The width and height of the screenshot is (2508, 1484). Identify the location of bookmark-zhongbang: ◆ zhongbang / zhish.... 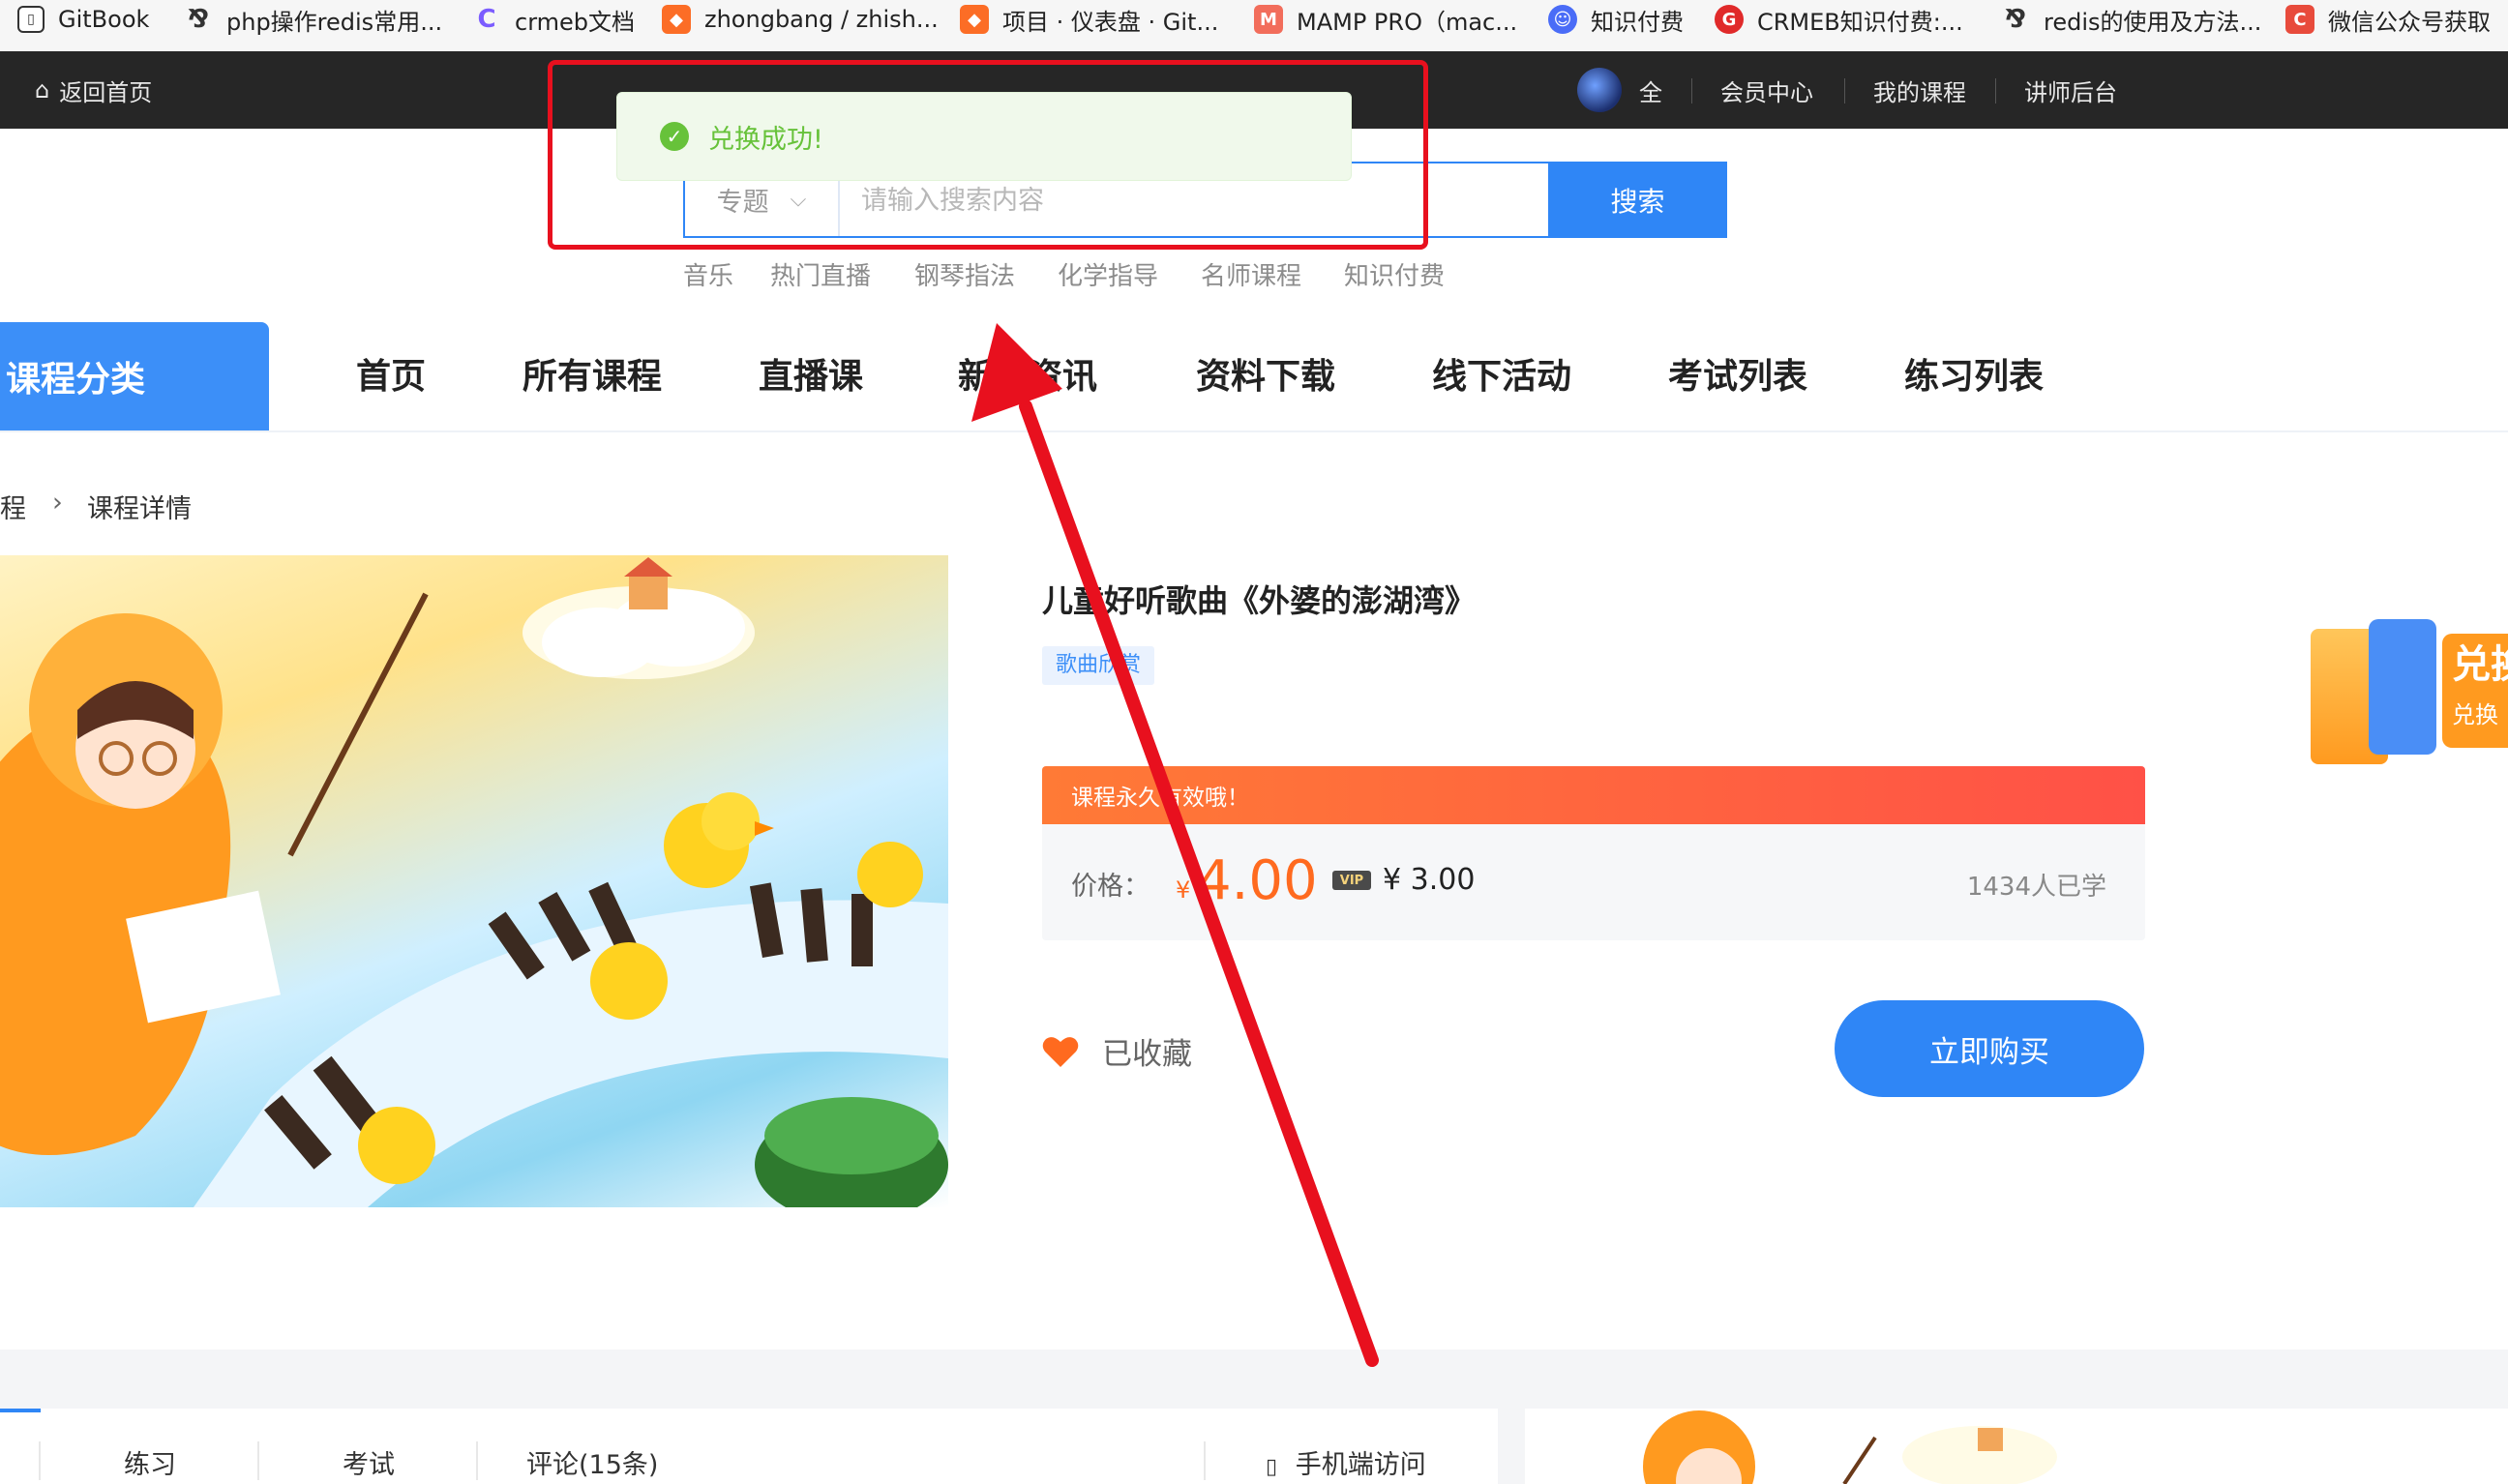
(801, 19).